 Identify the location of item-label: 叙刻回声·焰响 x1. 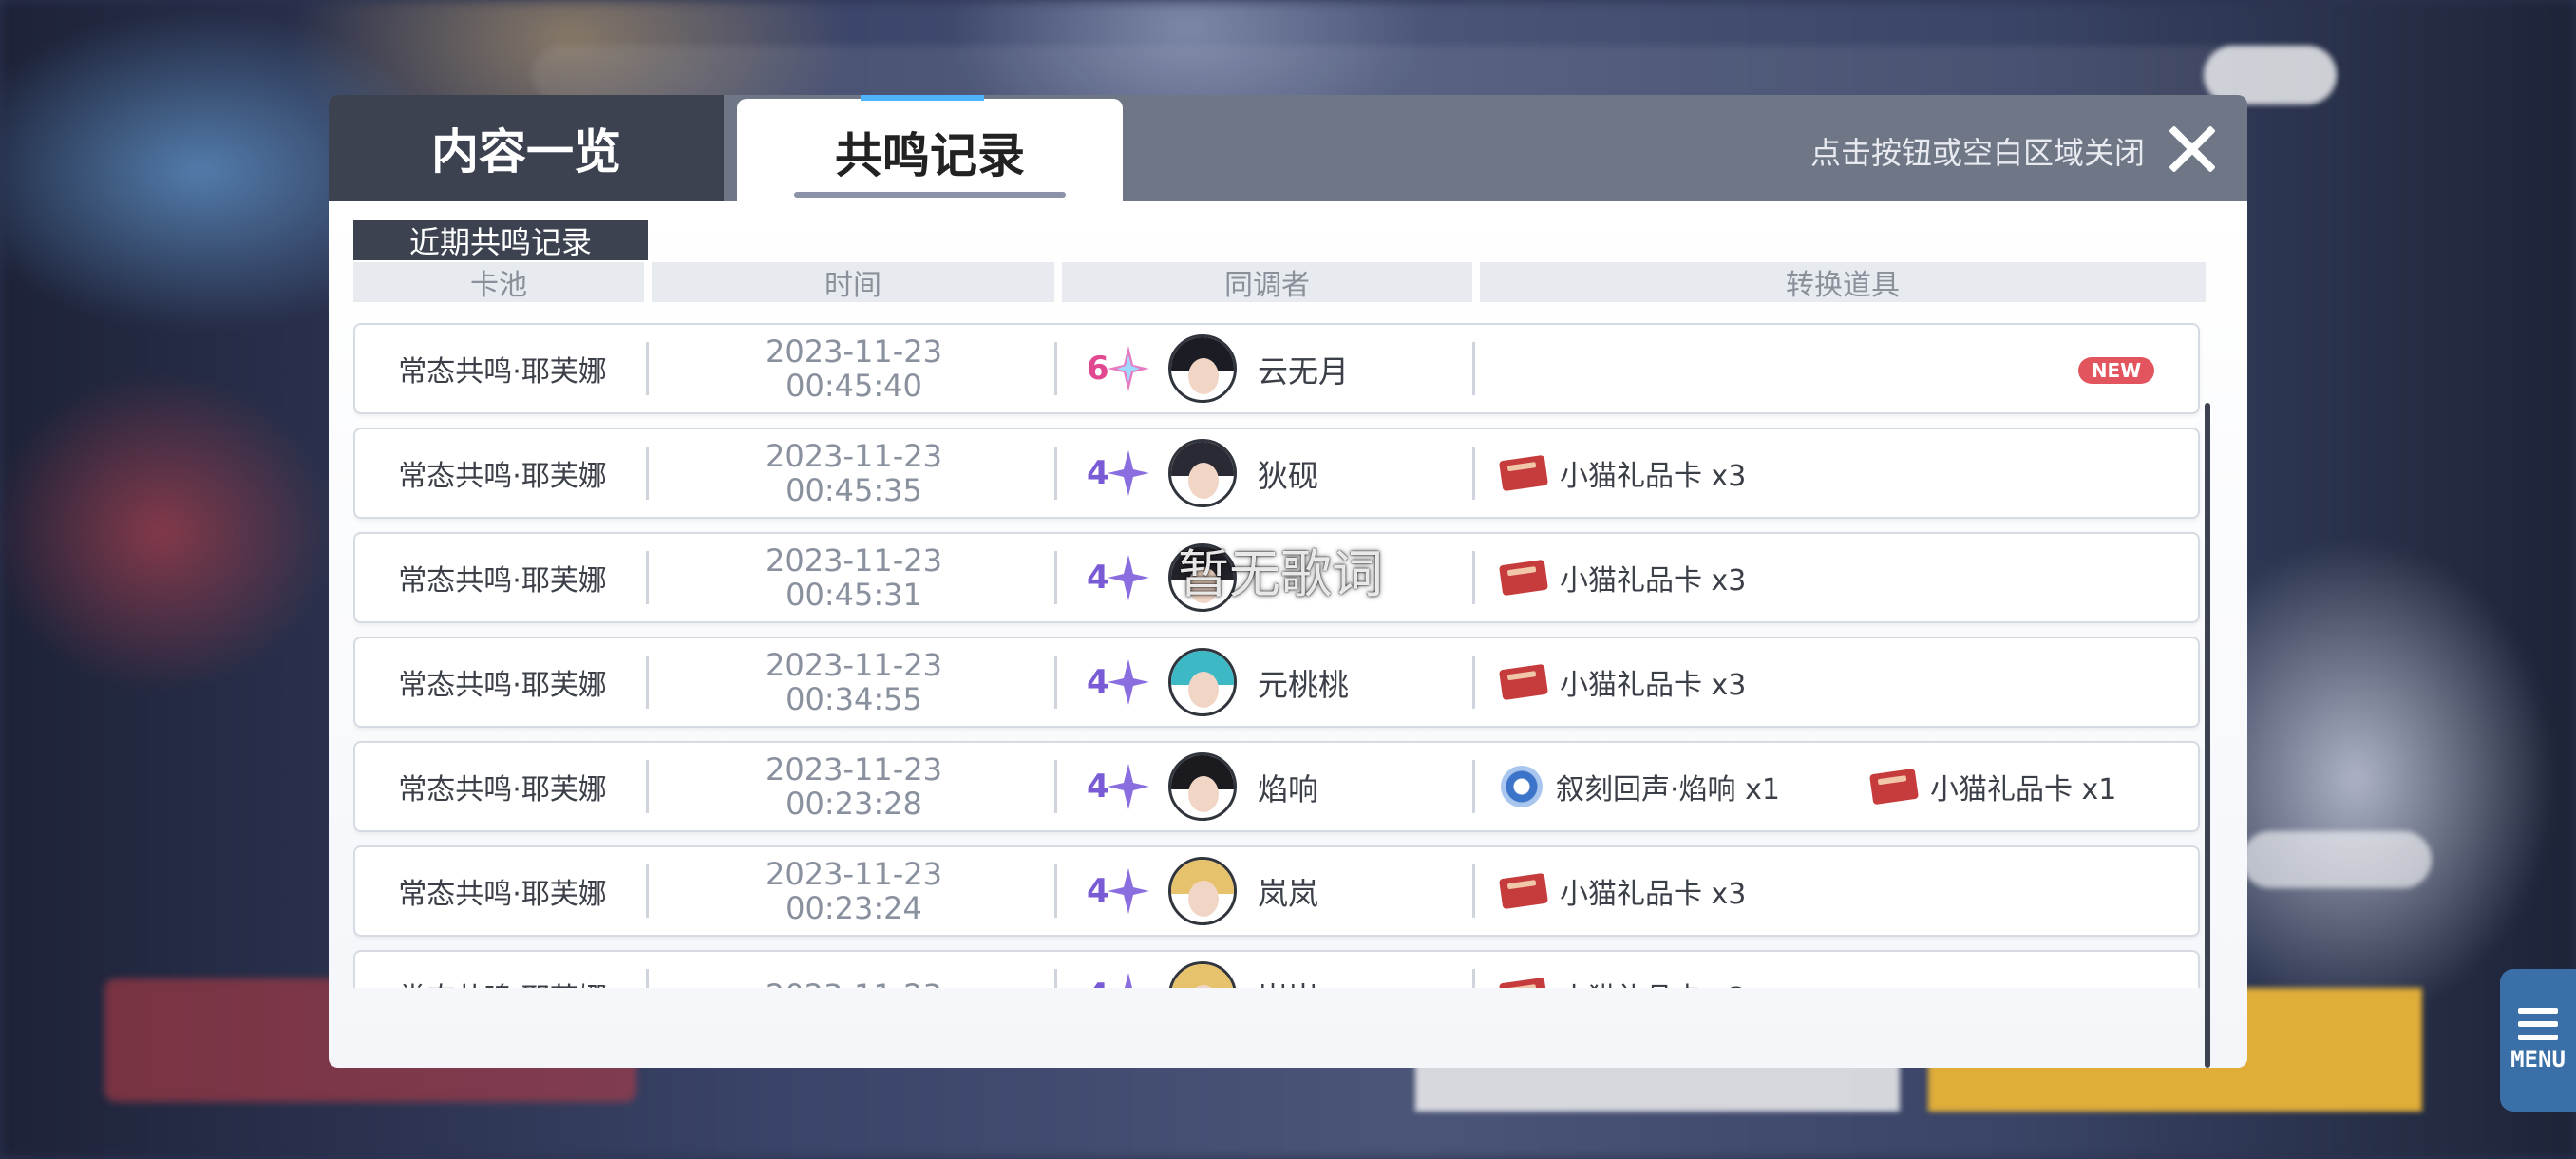
(1668, 790).